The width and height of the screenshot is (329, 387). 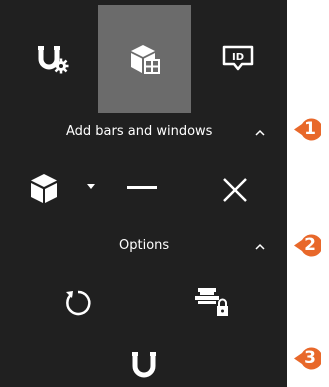 I want to click on cube-icon, so click(x=44, y=188).